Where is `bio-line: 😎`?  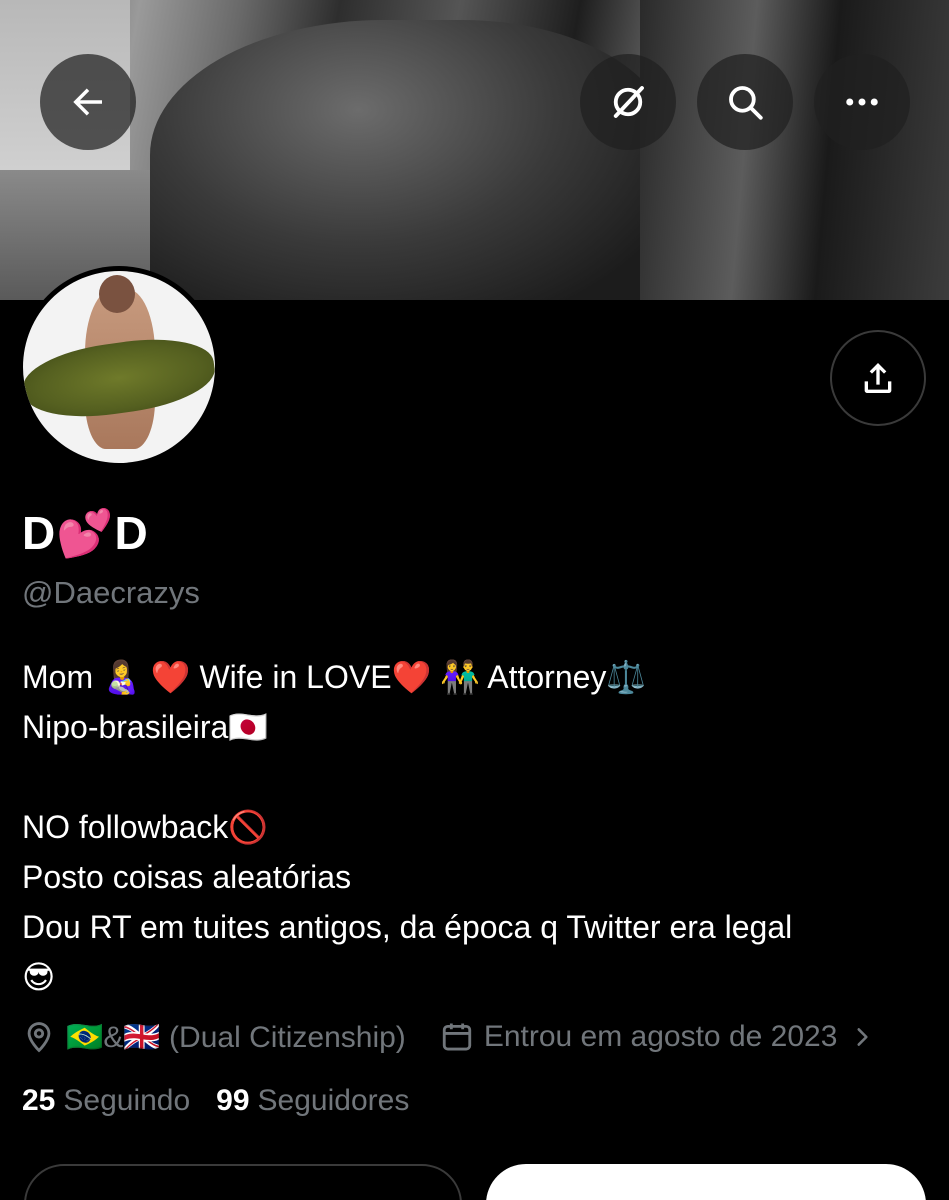 bio-line: 😎 is located at coordinates (39, 977).